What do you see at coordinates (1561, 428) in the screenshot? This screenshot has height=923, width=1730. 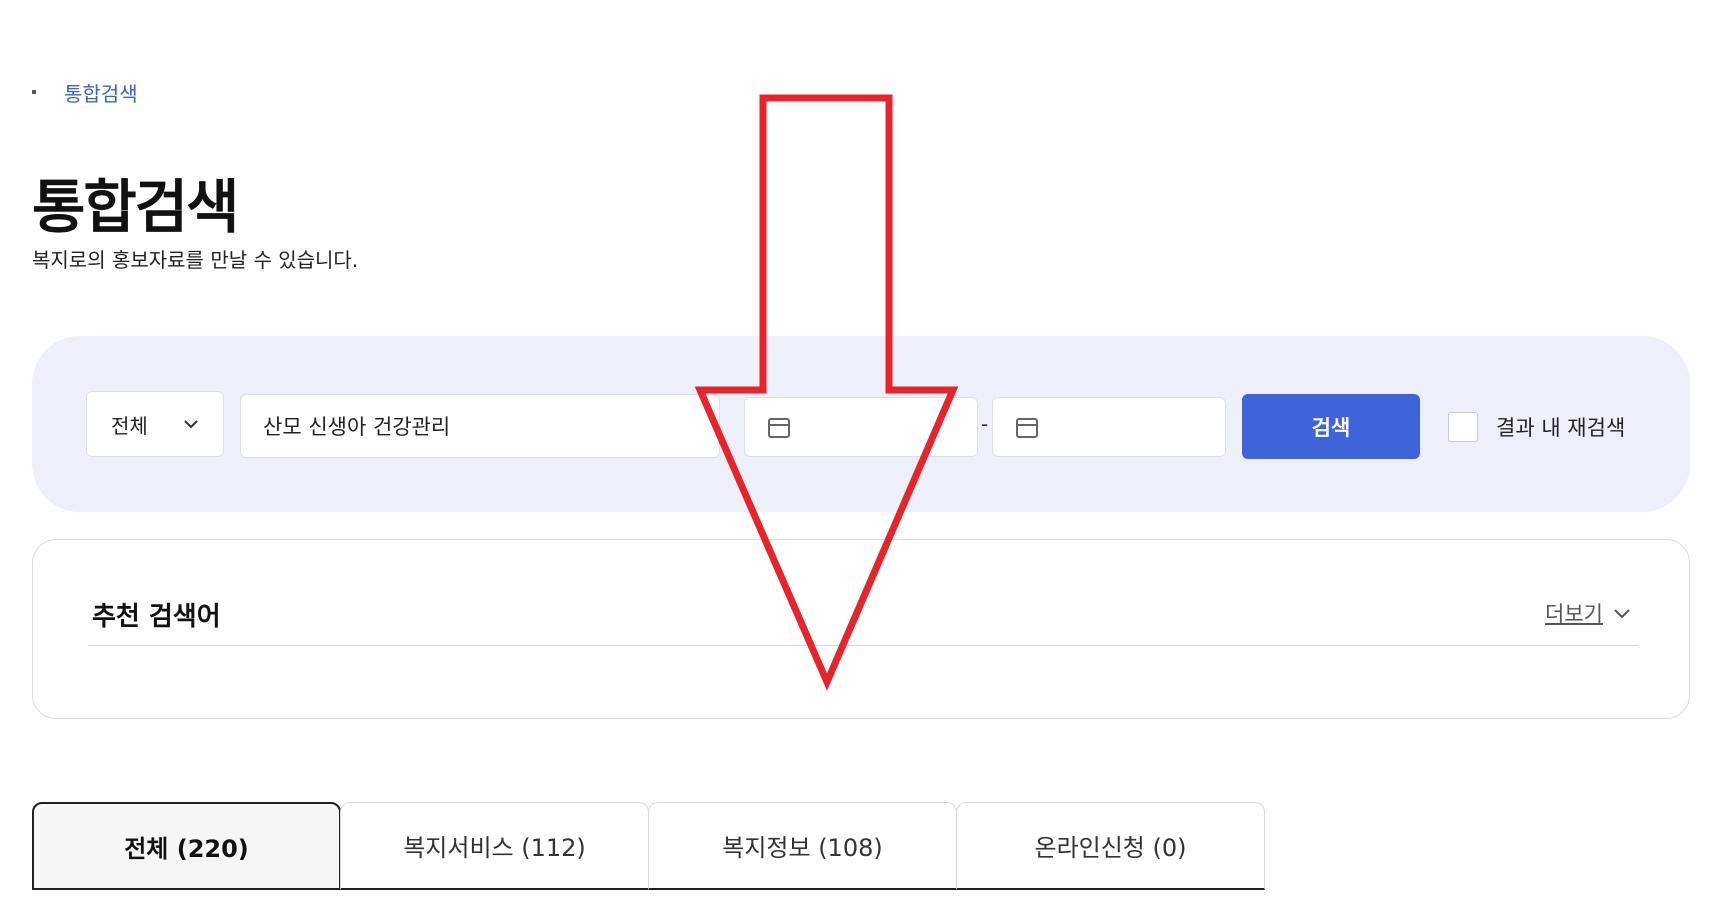 I see `re-search-label: 결과 내 재검색` at bounding box center [1561, 428].